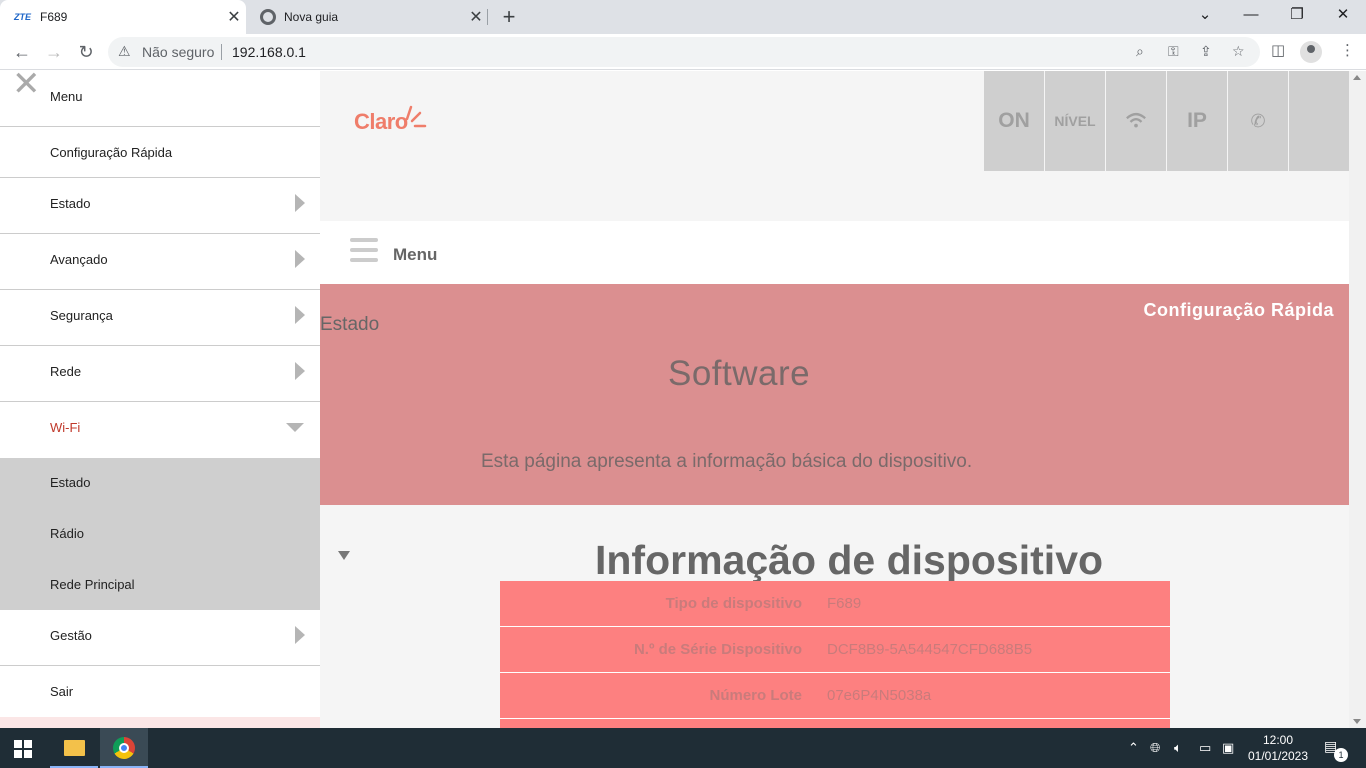 The width and height of the screenshot is (1366, 768). What do you see at coordinates (160, 638) in the screenshot?
I see `sidebar-item-gestao: Gestão` at bounding box center [160, 638].